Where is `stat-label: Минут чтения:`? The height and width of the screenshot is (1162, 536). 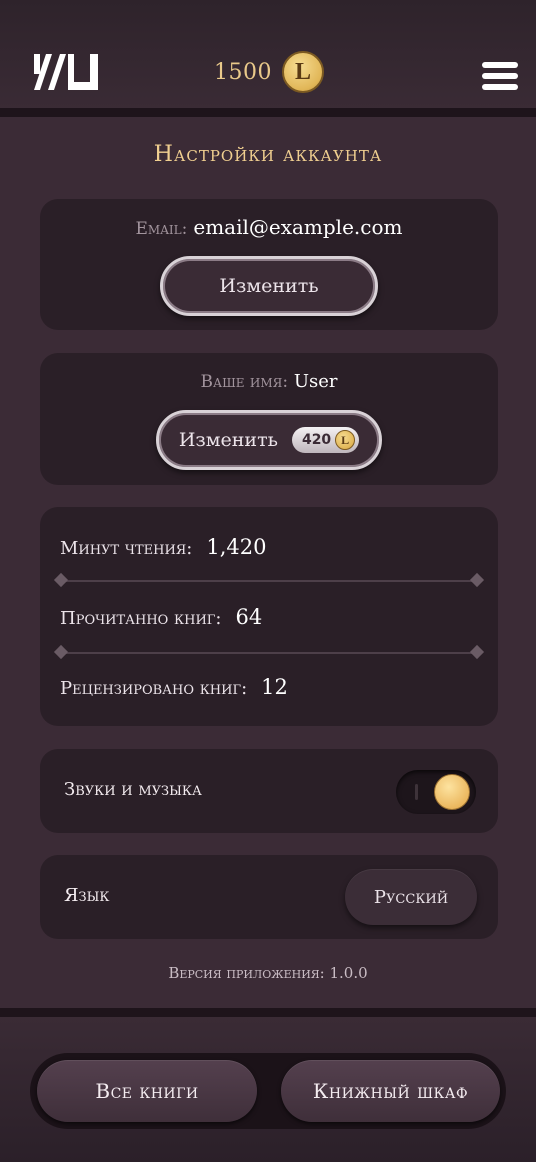 stat-label: Минут чтения: is located at coordinates (126, 548).